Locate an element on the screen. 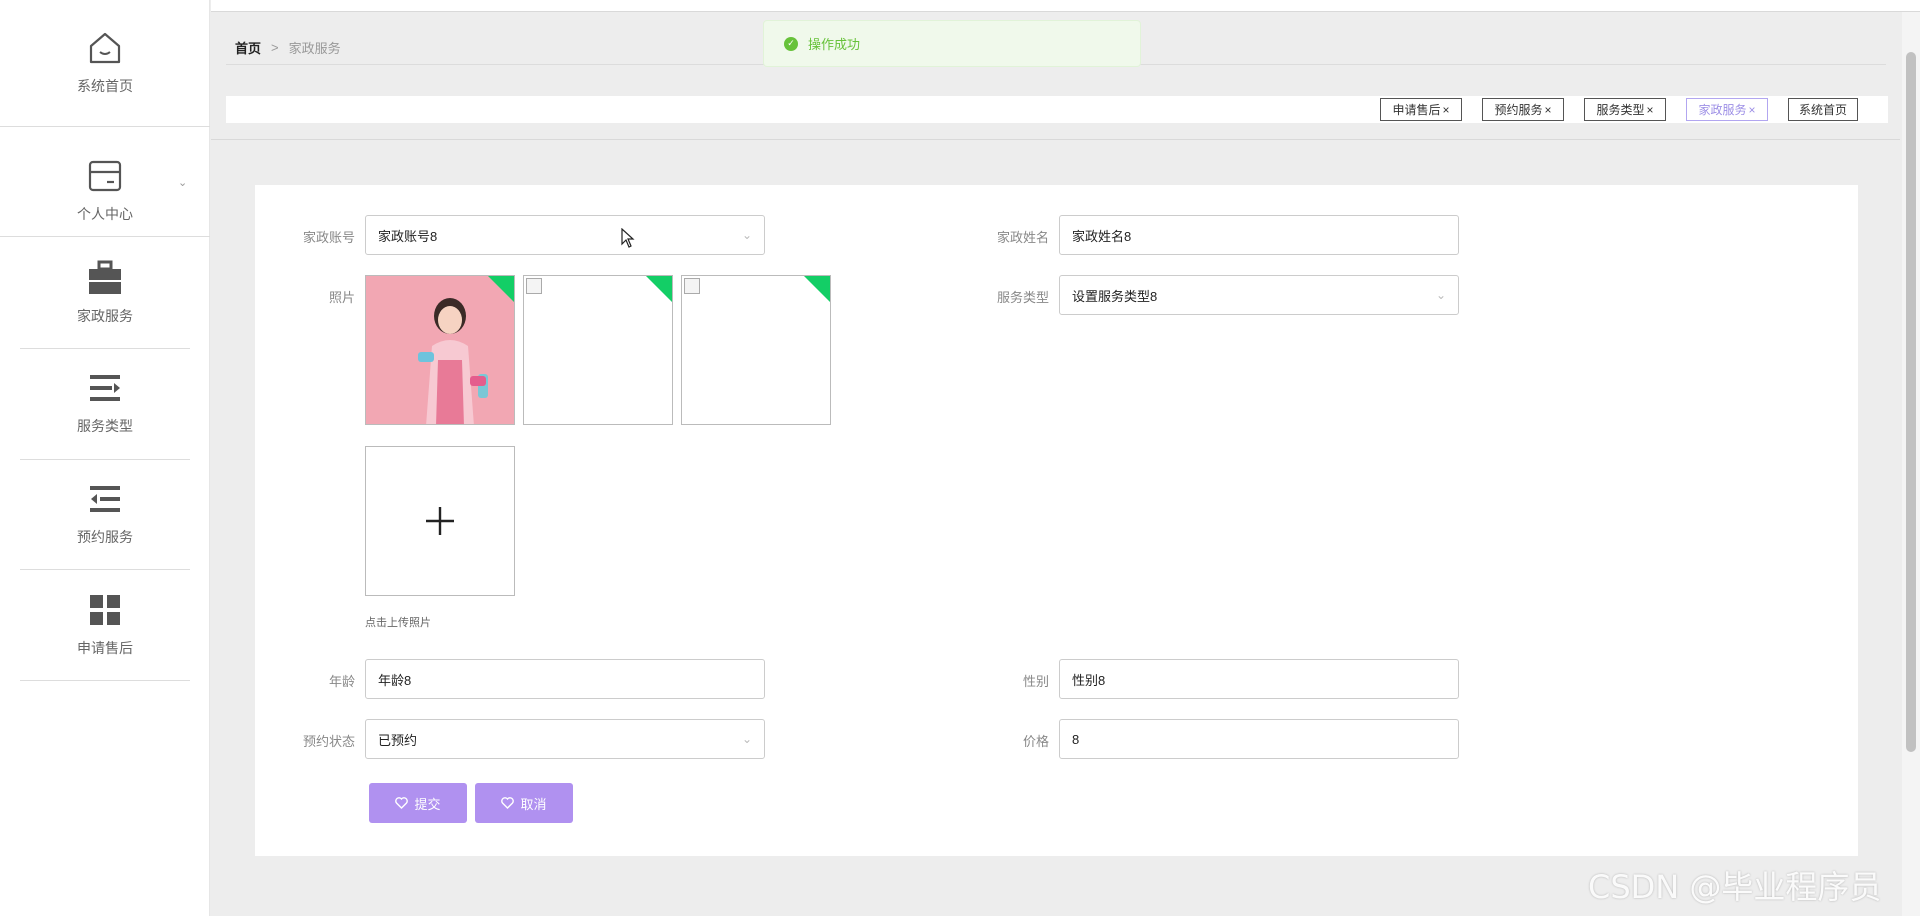 The width and height of the screenshot is (1920, 916). service-type-select: 设置服务类型8 ⌄ is located at coordinates (1259, 295).